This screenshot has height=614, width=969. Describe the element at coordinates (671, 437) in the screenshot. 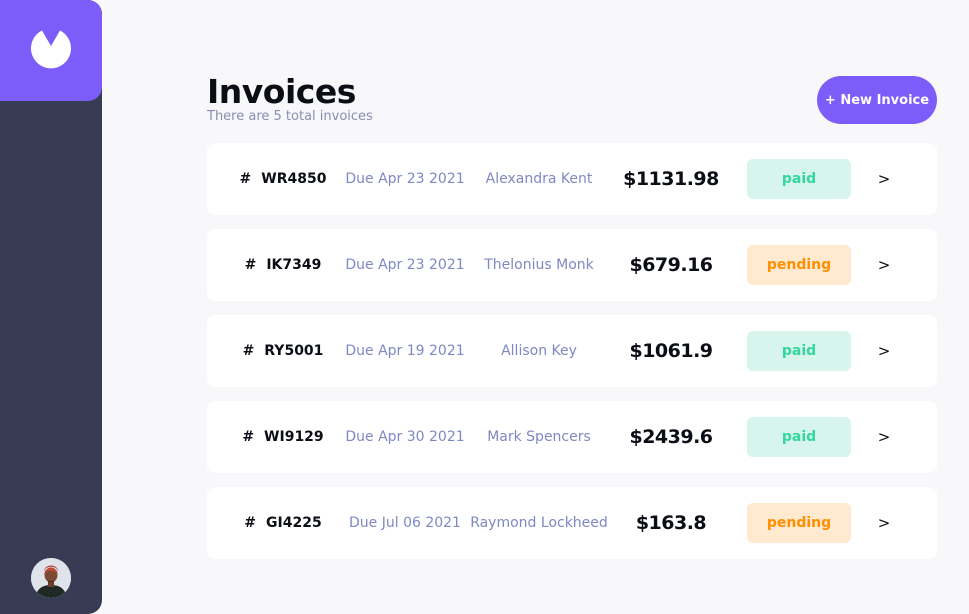

I see `invoice-amount: $2439.6` at that location.